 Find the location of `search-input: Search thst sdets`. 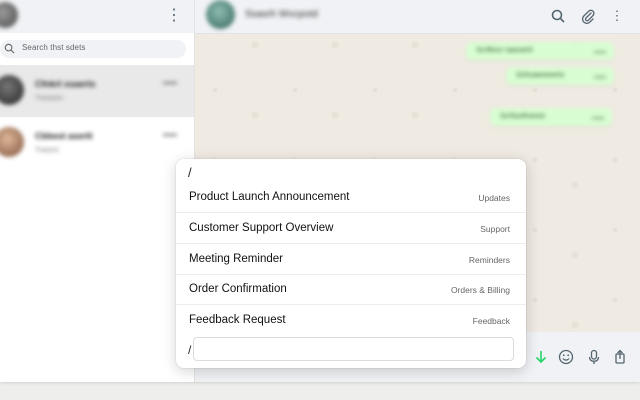

search-input: Search thst sdets is located at coordinates (54, 47).